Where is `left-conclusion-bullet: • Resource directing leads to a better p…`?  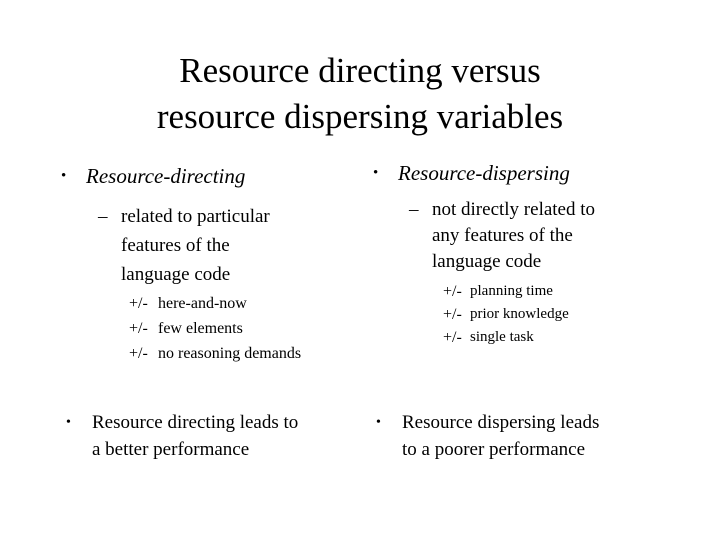 left-conclusion-bullet: • Resource directing leads to a better p… is located at coordinates (212, 436).